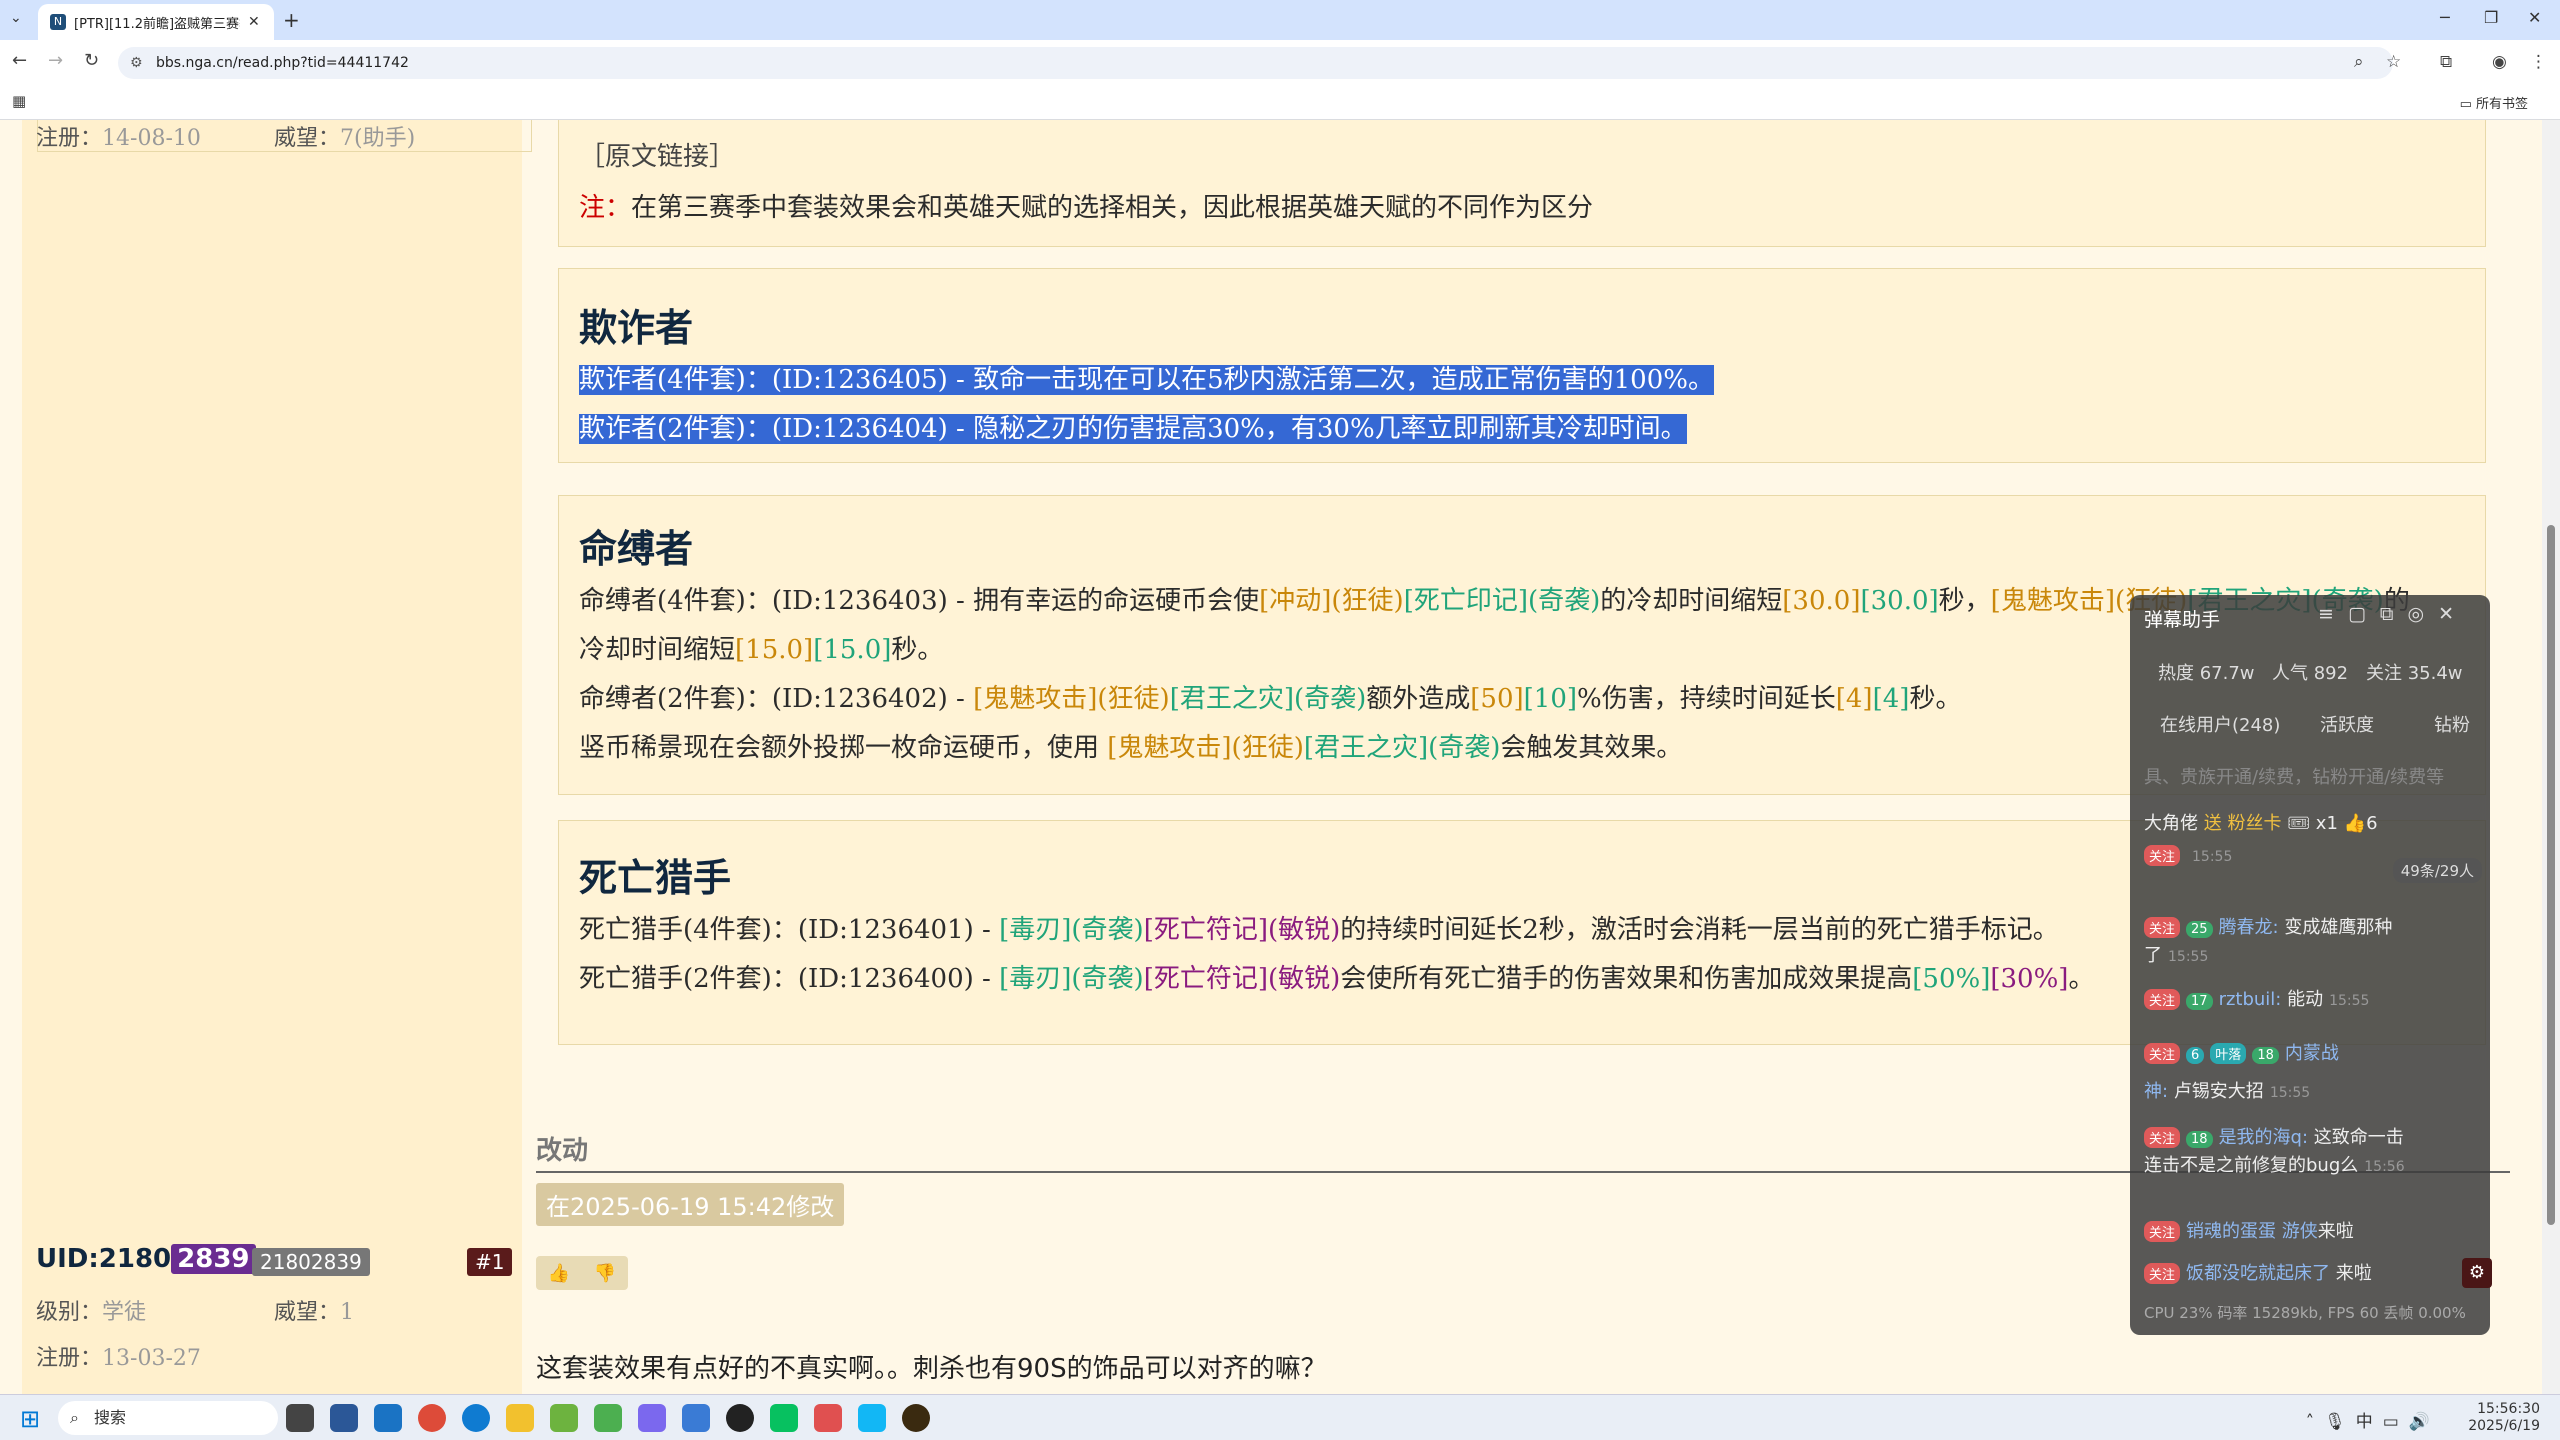  I want to click on zoom-icon: ⌕, so click(2359, 62).